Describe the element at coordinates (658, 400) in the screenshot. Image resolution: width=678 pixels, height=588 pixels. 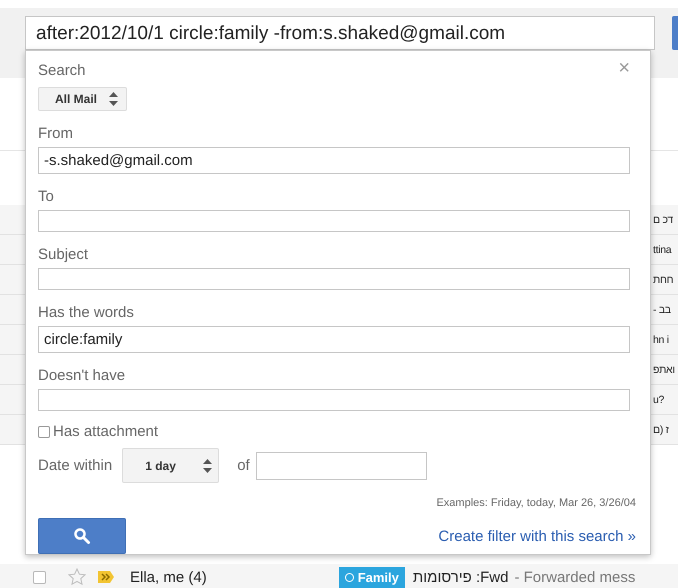
I see `message-text: u?` at that location.